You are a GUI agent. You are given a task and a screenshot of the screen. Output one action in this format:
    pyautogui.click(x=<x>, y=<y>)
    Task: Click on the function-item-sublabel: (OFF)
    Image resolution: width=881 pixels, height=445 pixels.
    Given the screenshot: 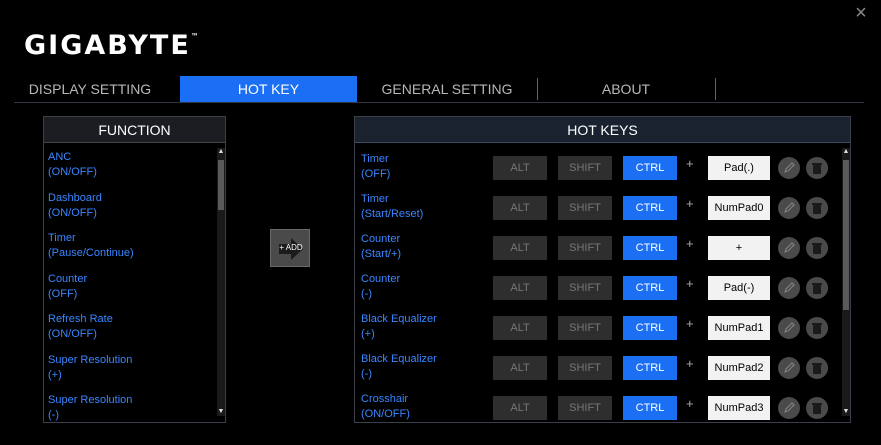 What is the action you would take?
    pyautogui.click(x=63, y=293)
    